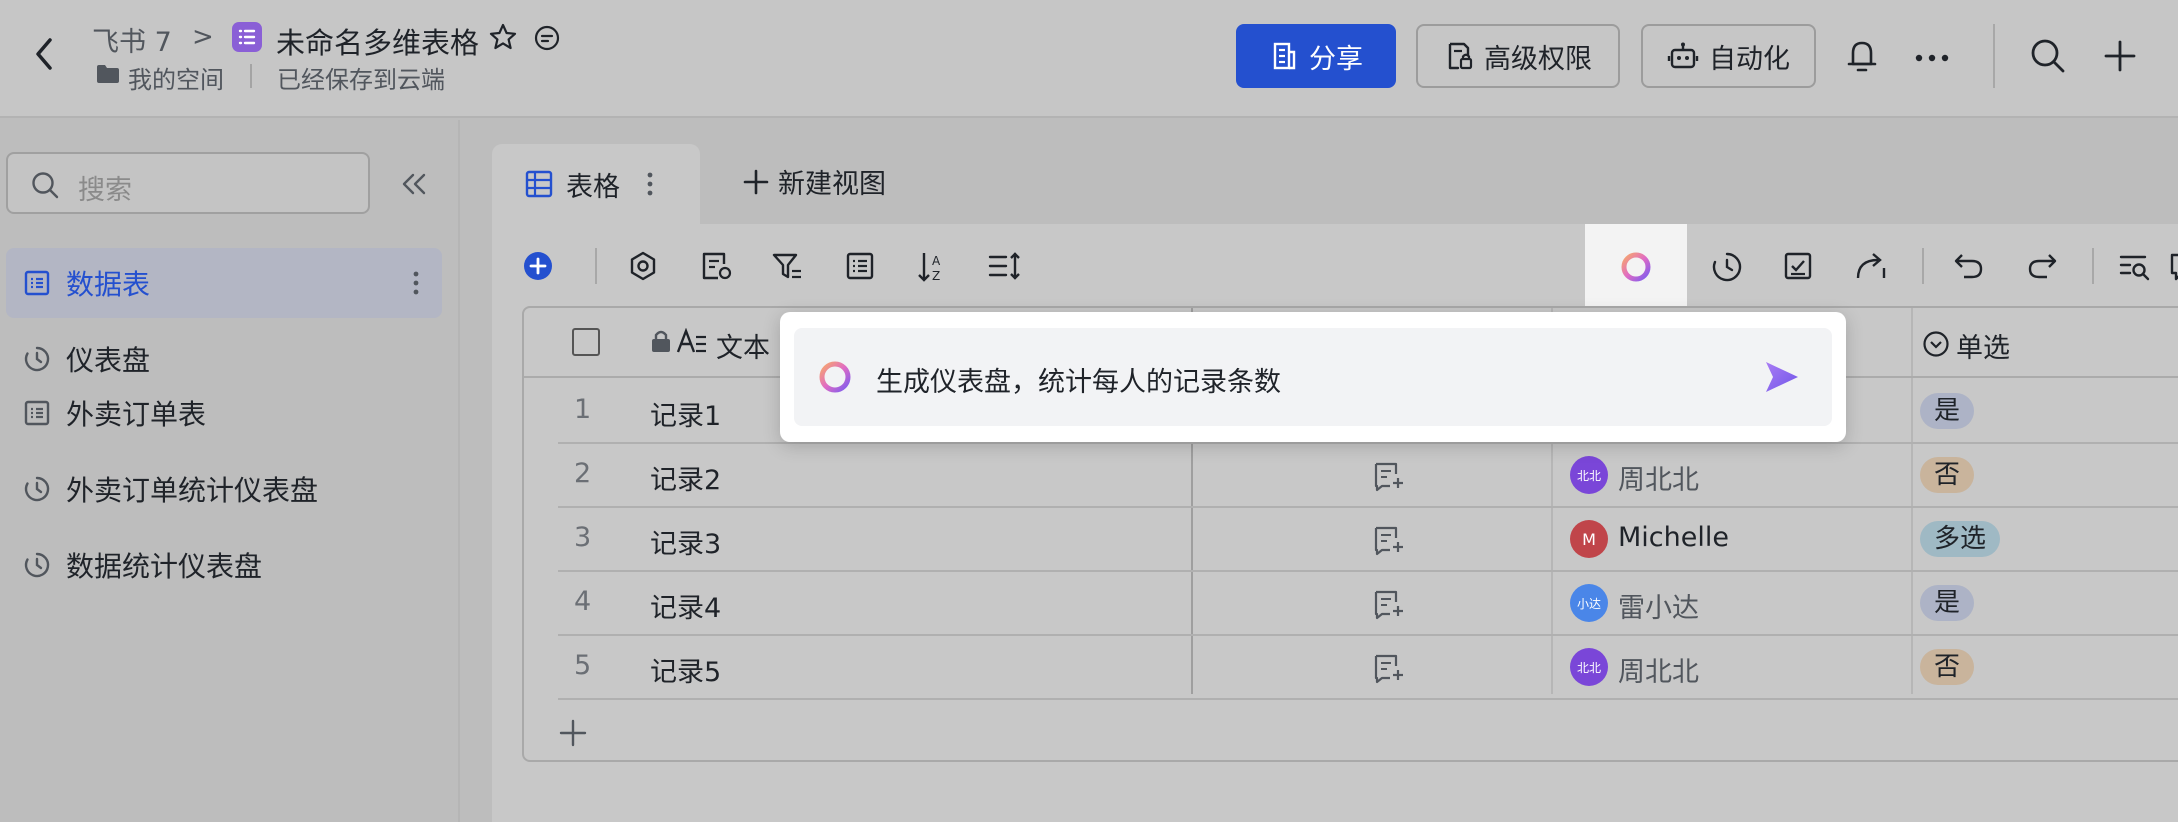 The image size is (2178, 822). Describe the element at coordinates (832, 184) in the screenshot. I see `new-view-label: 新建视图` at that location.